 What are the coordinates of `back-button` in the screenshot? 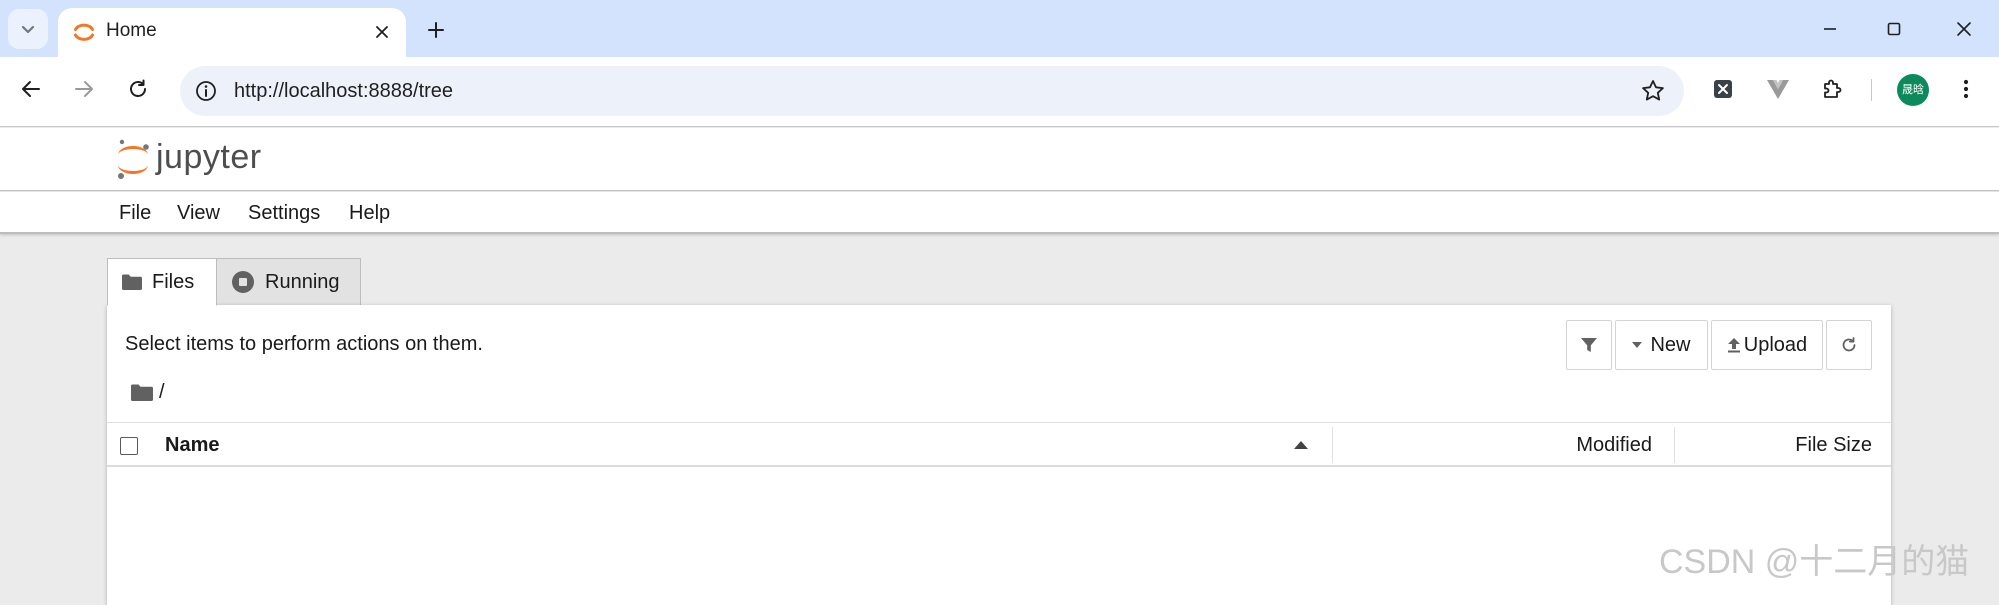 It's located at (31, 89).